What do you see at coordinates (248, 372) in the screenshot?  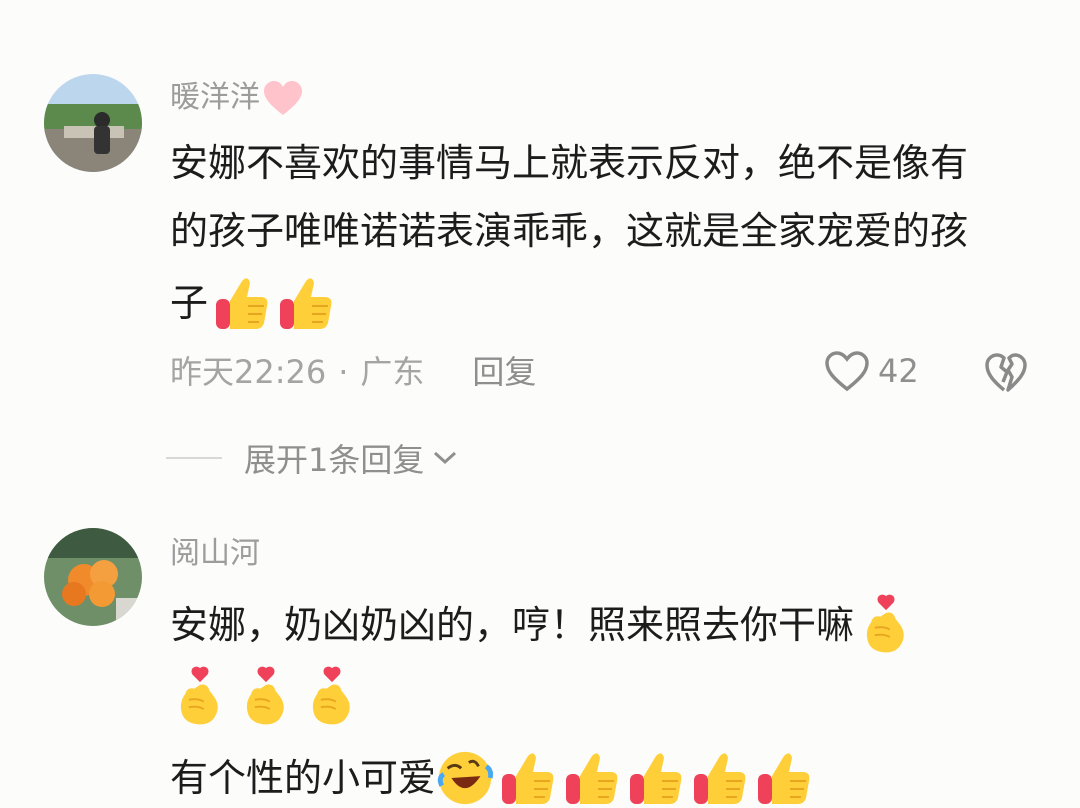 I see `timestamp: 昨天22:26` at bounding box center [248, 372].